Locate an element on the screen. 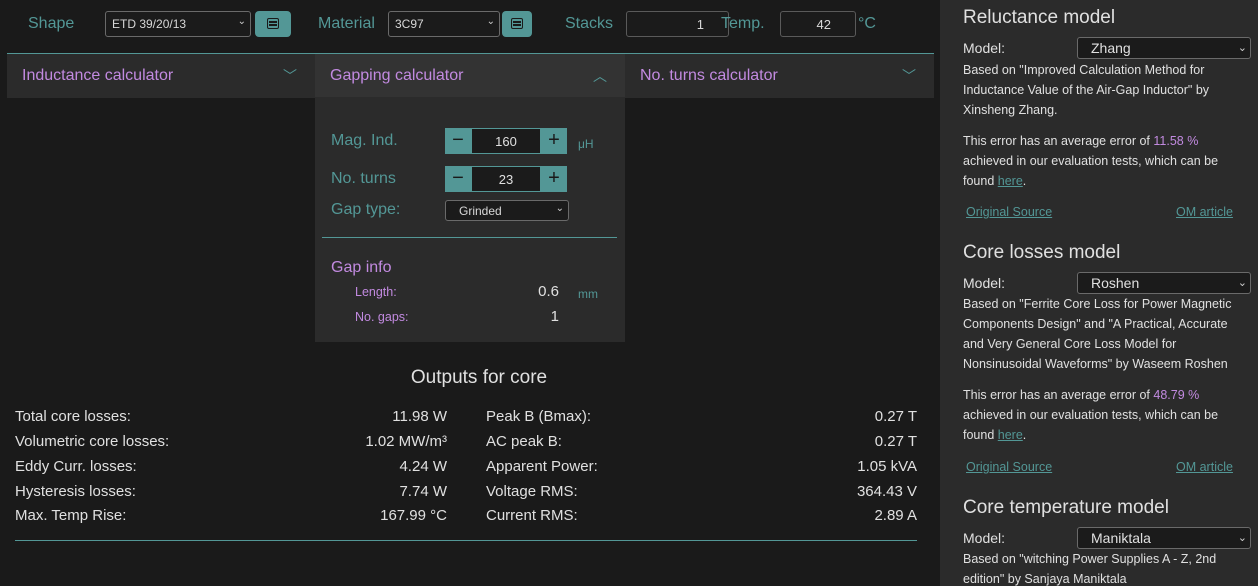  gaps-value: 1 is located at coordinates (554, 316).